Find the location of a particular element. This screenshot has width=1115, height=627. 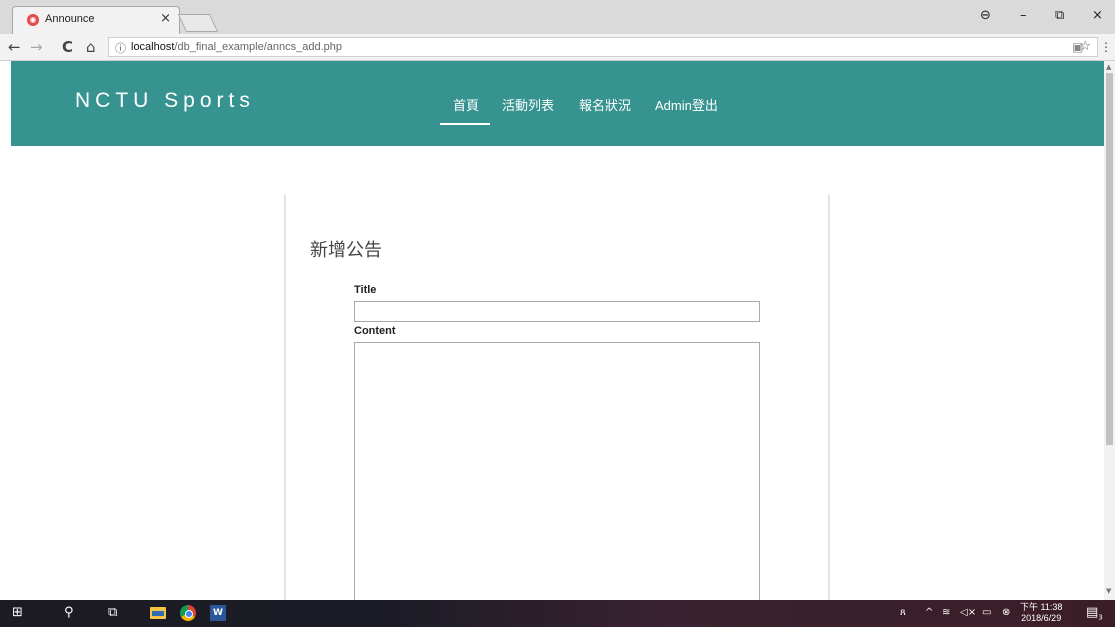

restore-button: ⧉ is located at coordinates (1059, 15).